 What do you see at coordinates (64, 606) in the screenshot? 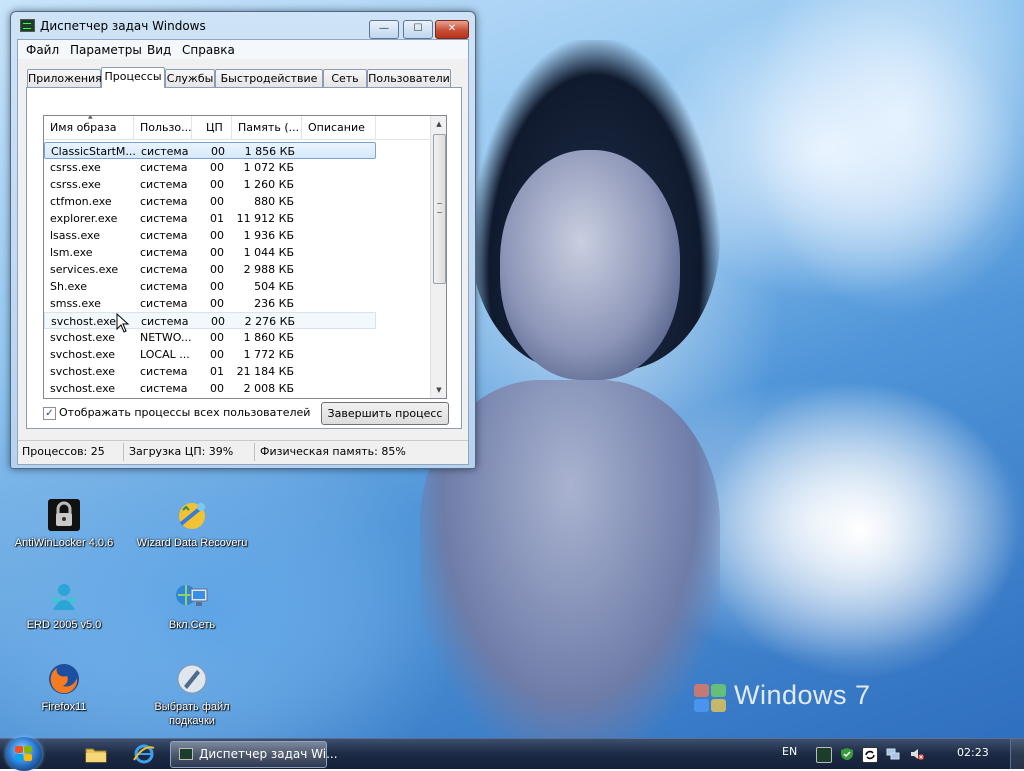
I see `desktop-icon-erd: ERD 2005 v5.0` at bounding box center [64, 606].